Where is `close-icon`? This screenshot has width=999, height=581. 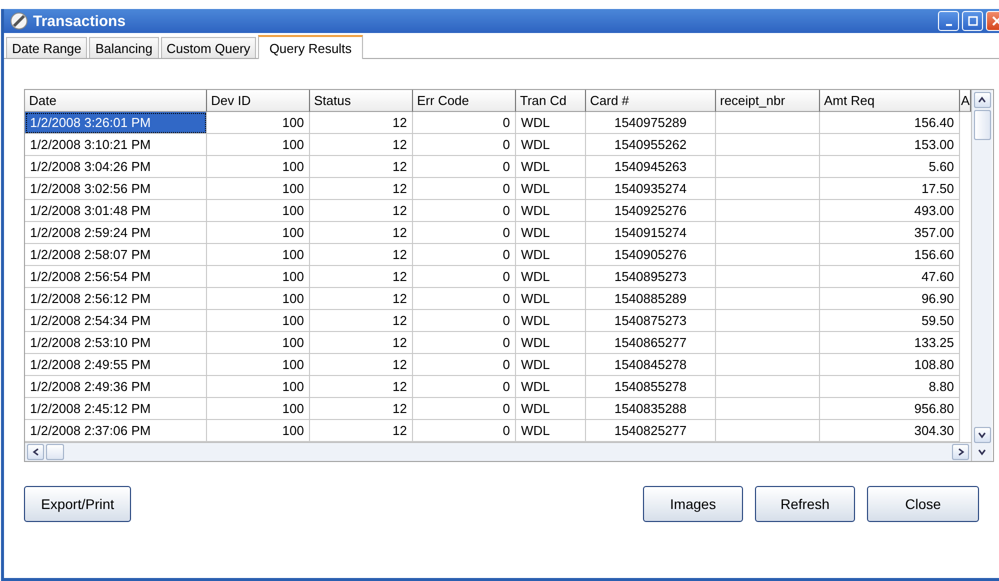 close-icon is located at coordinates (995, 21).